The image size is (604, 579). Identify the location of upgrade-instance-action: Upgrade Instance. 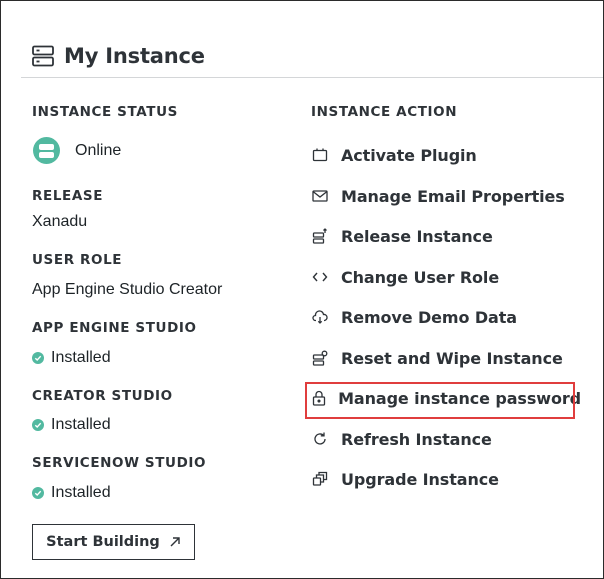
(446, 479).